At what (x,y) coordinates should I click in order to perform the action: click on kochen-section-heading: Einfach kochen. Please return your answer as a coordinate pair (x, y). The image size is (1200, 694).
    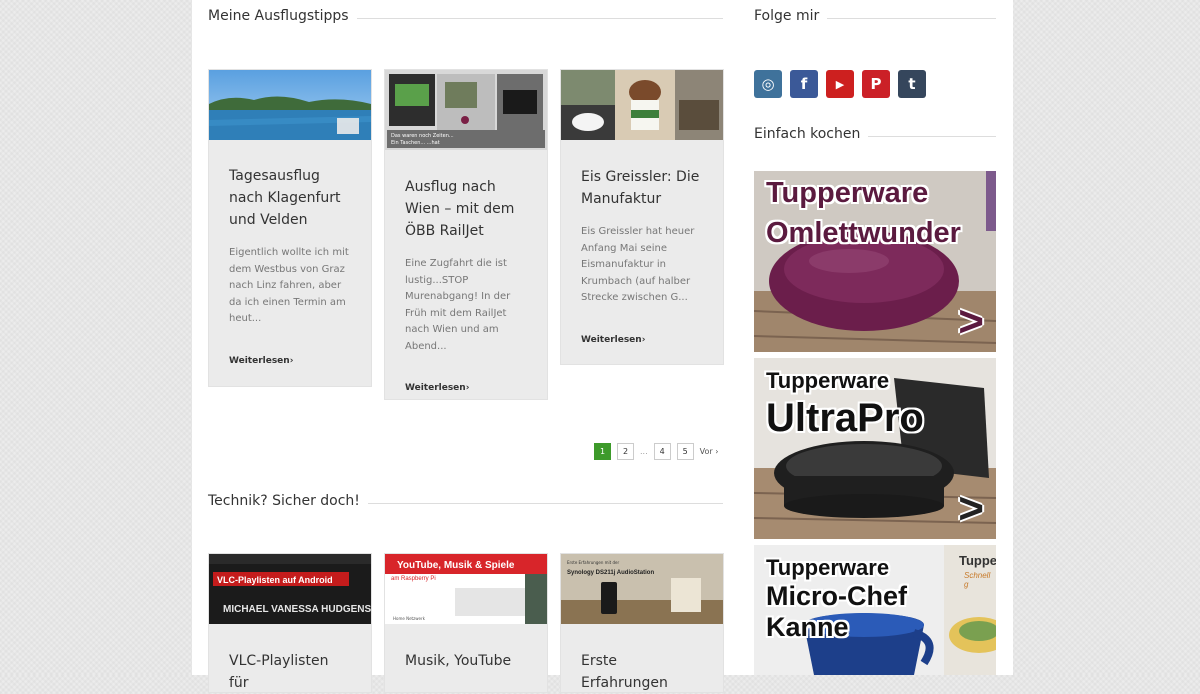
    Looking at the image, I should click on (875, 134).